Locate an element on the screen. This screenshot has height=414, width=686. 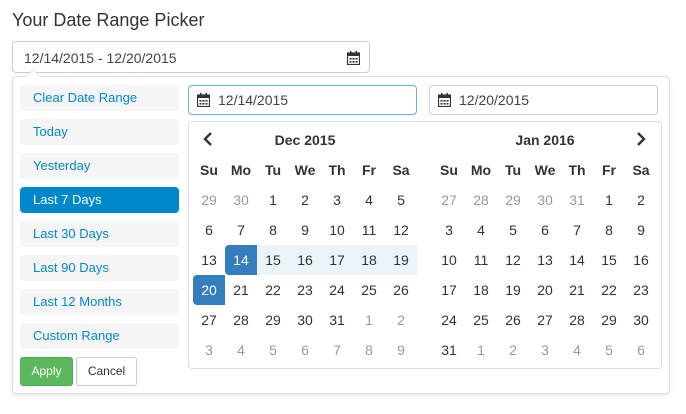
cancel-button: Cancel is located at coordinates (106, 371).